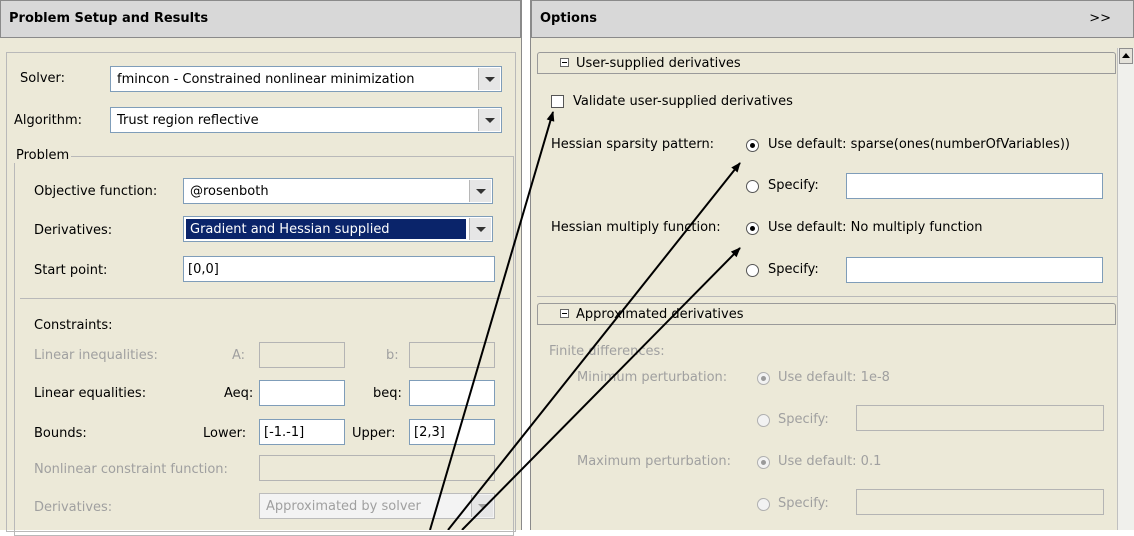 The image size is (1134, 536). I want to click on section-title: Approximated derivatives, so click(660, 314).